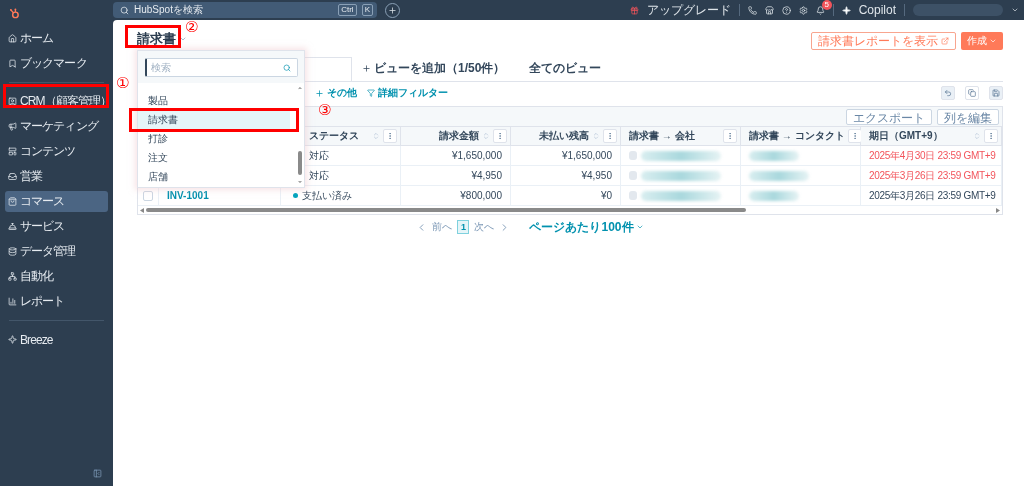 This screenshot has height=486, width=1024. Describe the element at coordinates (12, 38) in the screenshot. I see `home-icon` at that location.